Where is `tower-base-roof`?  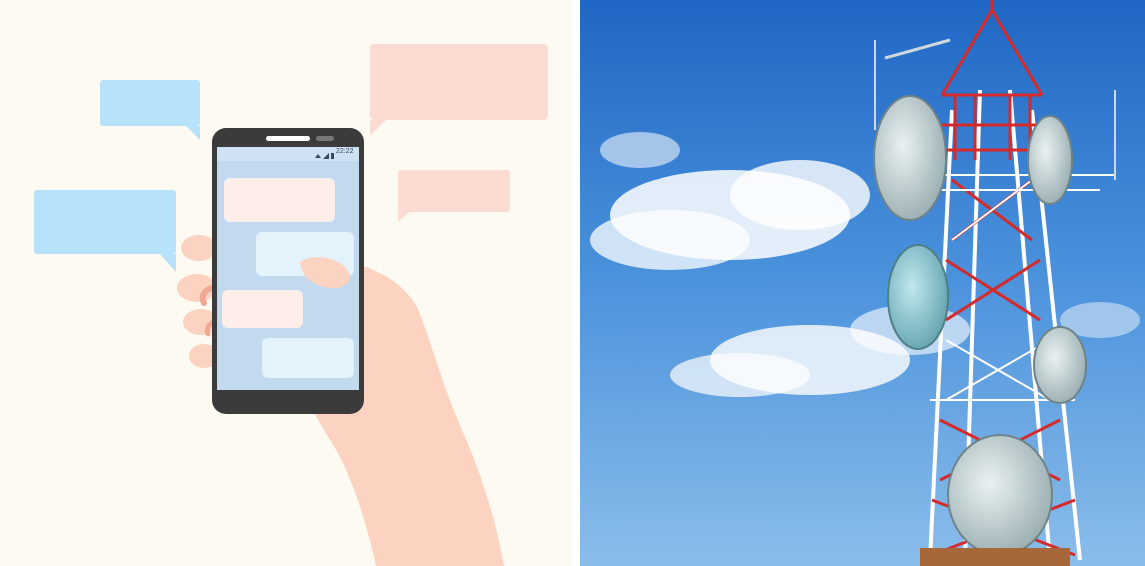
tower-base-roof is located at coordinates (995, 557).